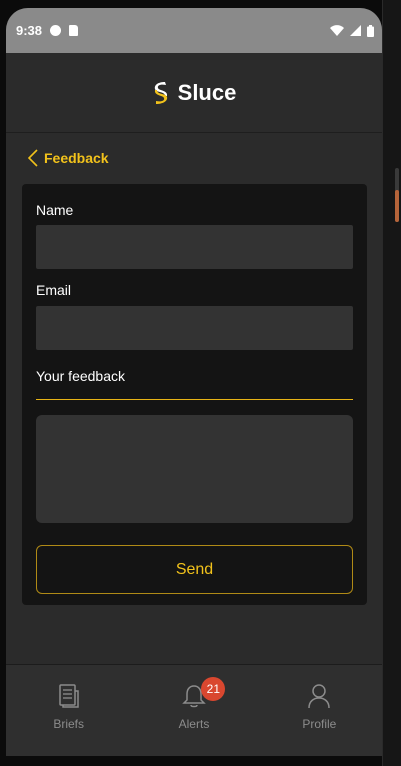 The image size is (401, 766). I want to click on app-header: Sluce, so click(194, 93).